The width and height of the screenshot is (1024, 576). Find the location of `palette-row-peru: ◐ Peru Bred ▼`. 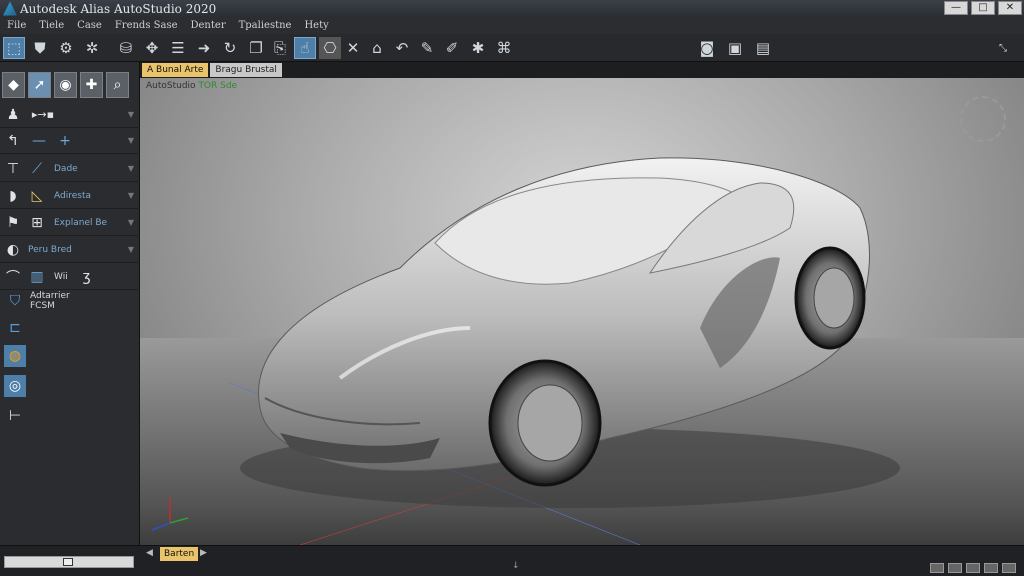

palette-row-peru: ◐ Peru Bred ▼ is located at coordinates (70, 250).